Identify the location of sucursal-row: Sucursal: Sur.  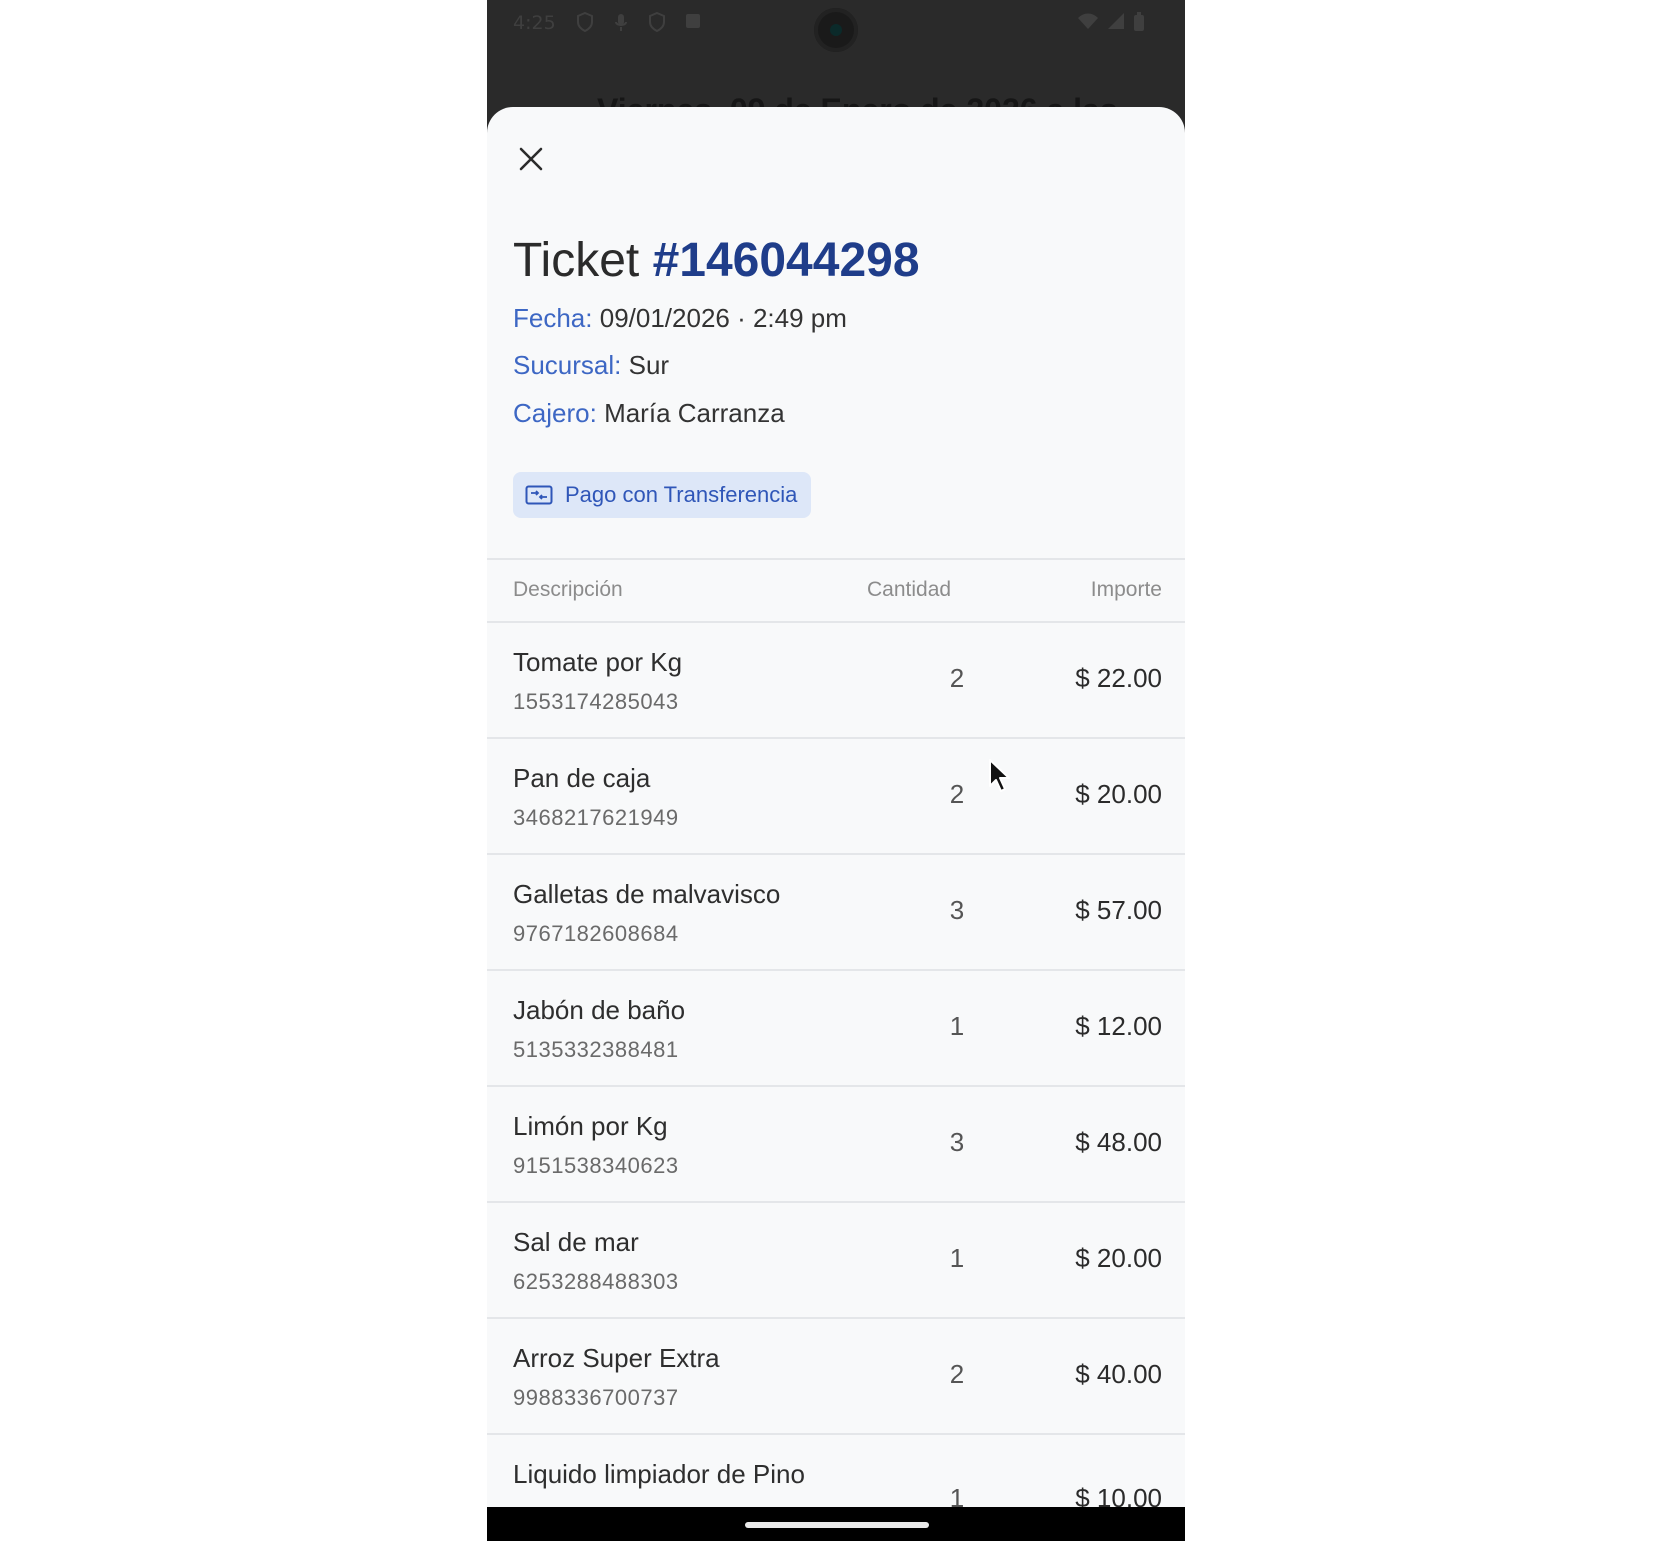
(591, 365).